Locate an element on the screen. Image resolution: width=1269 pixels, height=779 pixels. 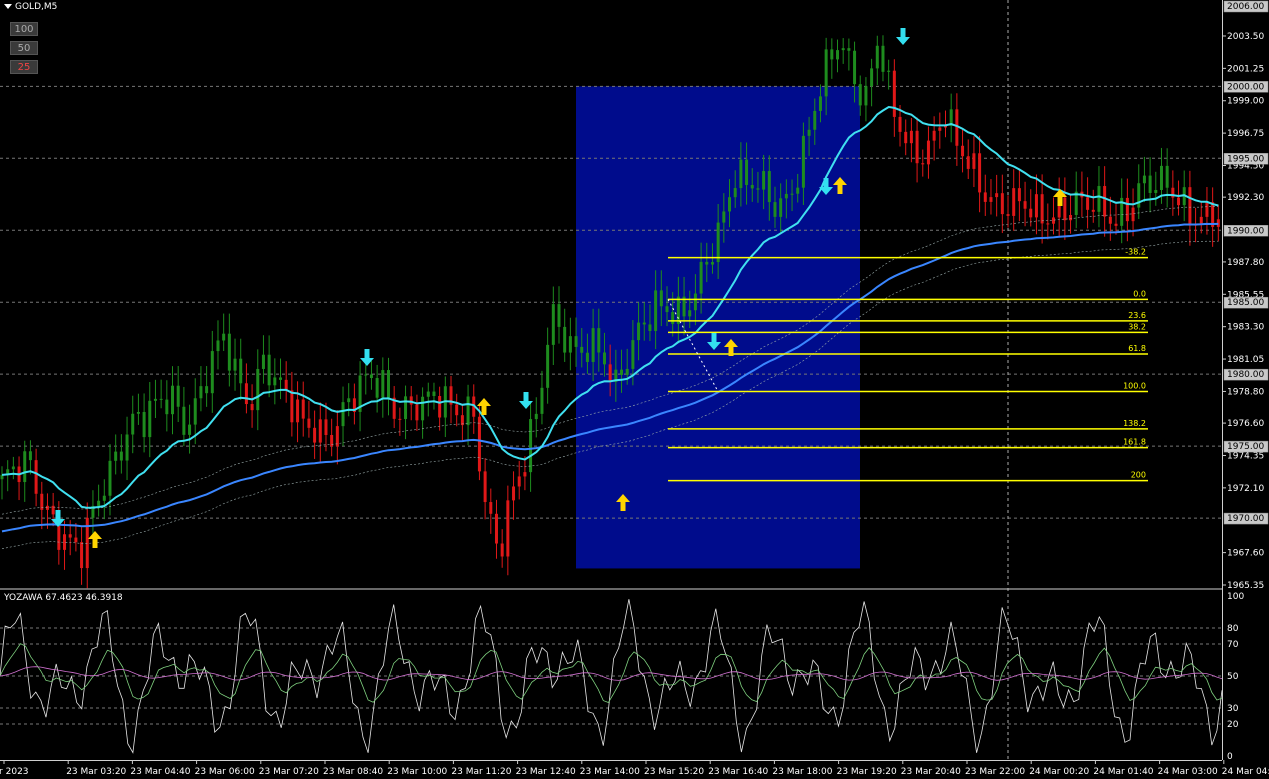
time-label: 24 Mar 00:20 is located at coordinates (1059, 772).